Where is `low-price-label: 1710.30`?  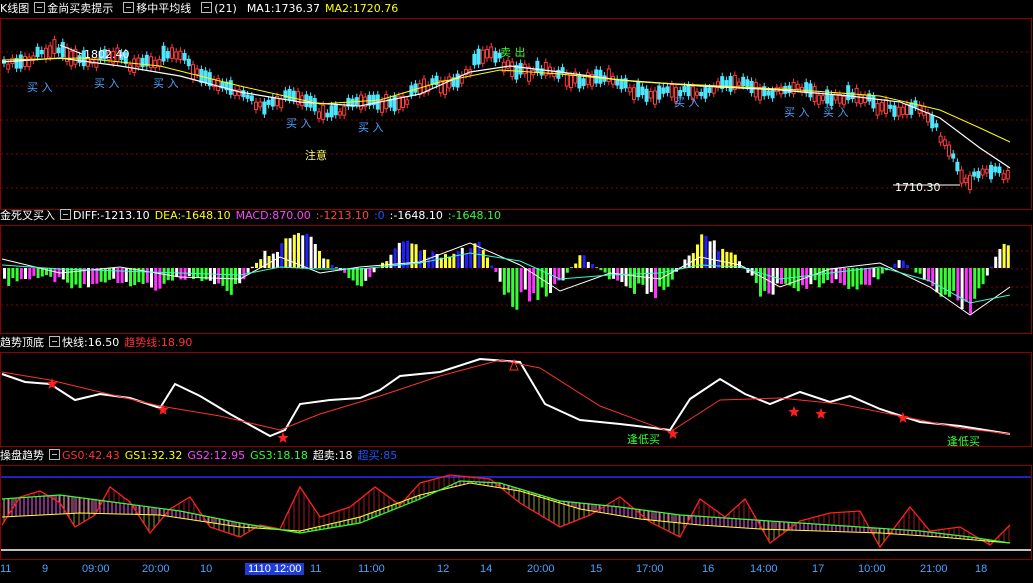
low-price-label: 1710.30 is located at coordinates (918, 187).